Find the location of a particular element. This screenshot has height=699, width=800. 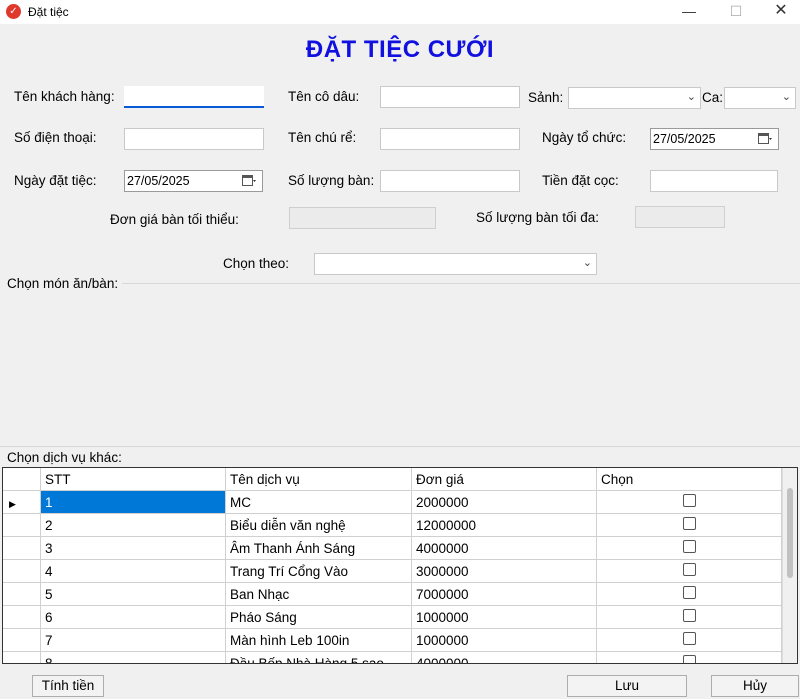

table-row: 5 Ban Nhạc 7000000 is located at coordinates (392, 594).